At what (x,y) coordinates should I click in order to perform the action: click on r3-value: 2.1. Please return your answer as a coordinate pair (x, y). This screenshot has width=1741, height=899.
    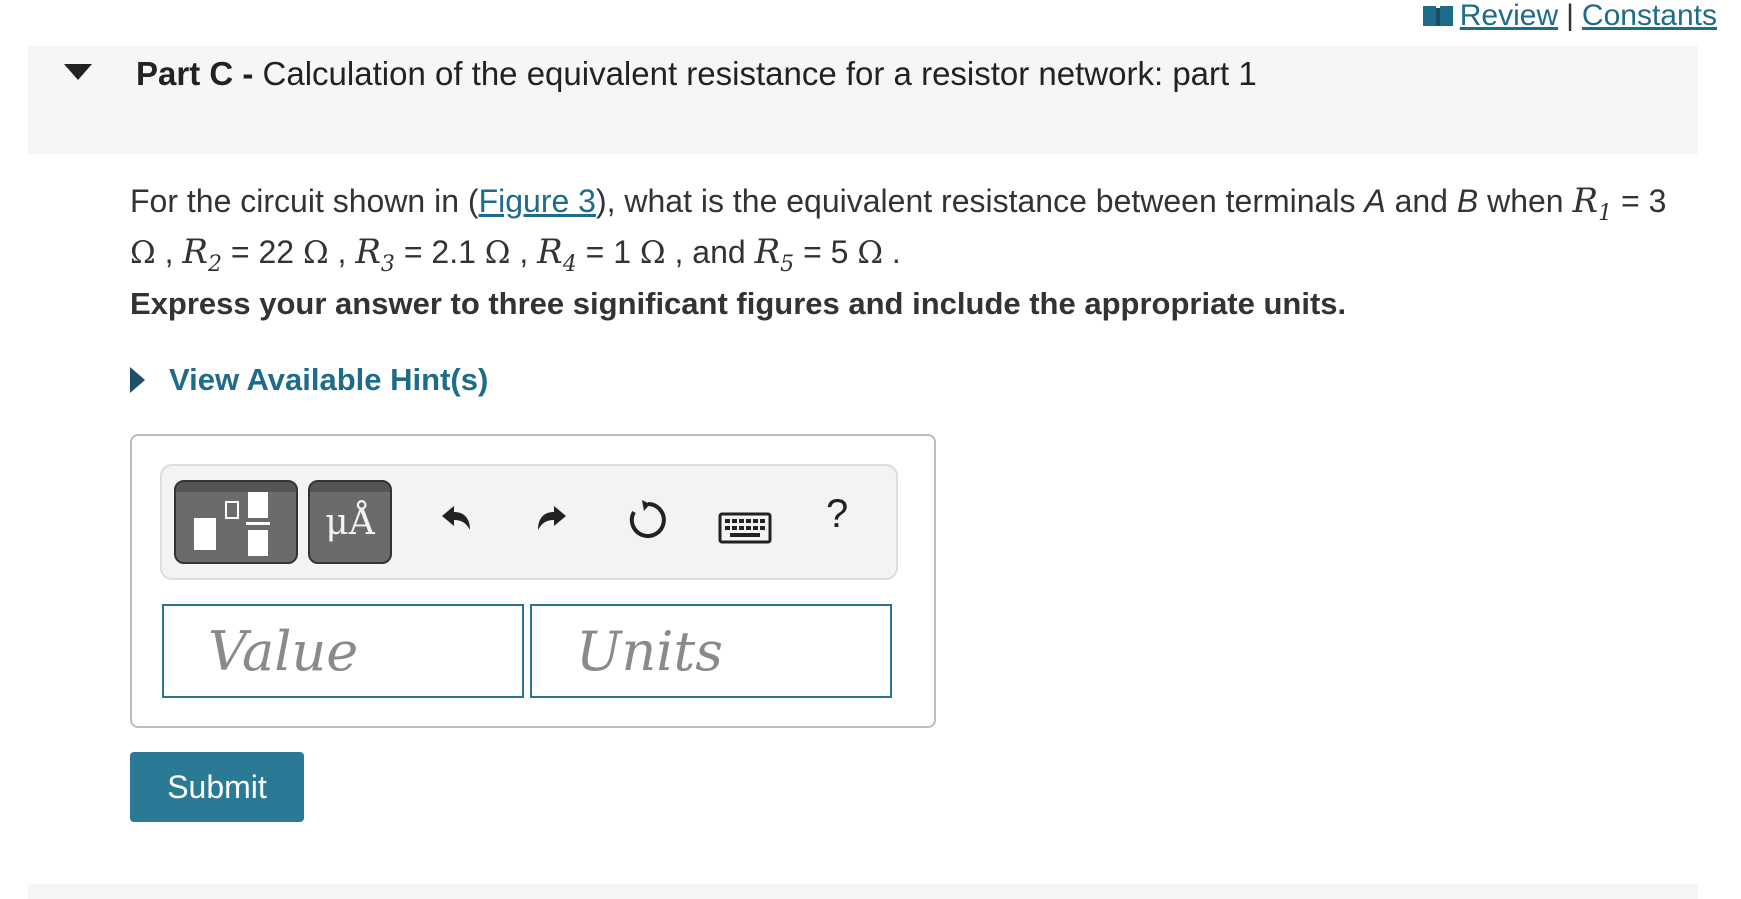
    Looking at the image, I should click on (453, 251).